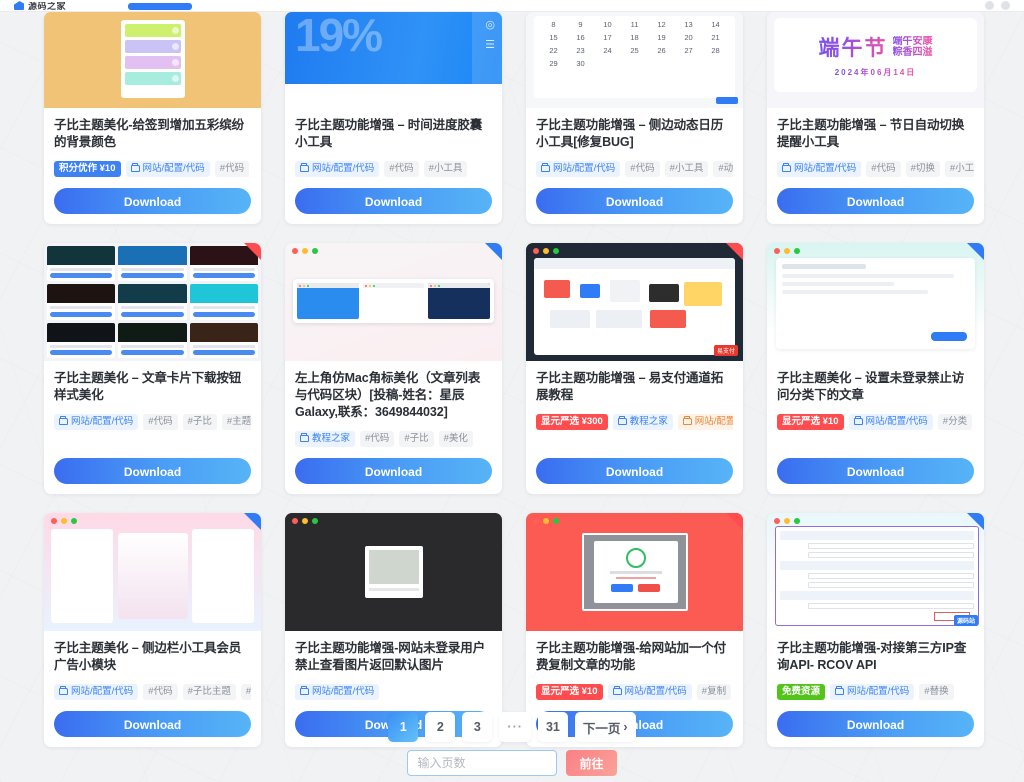 The width and height of the screenshot is (1024, 782). What do you see at coordinates (343, 691) in the screenshot?
I see `category-label: 网站/配置/代码` at bounding box center [343, 691].